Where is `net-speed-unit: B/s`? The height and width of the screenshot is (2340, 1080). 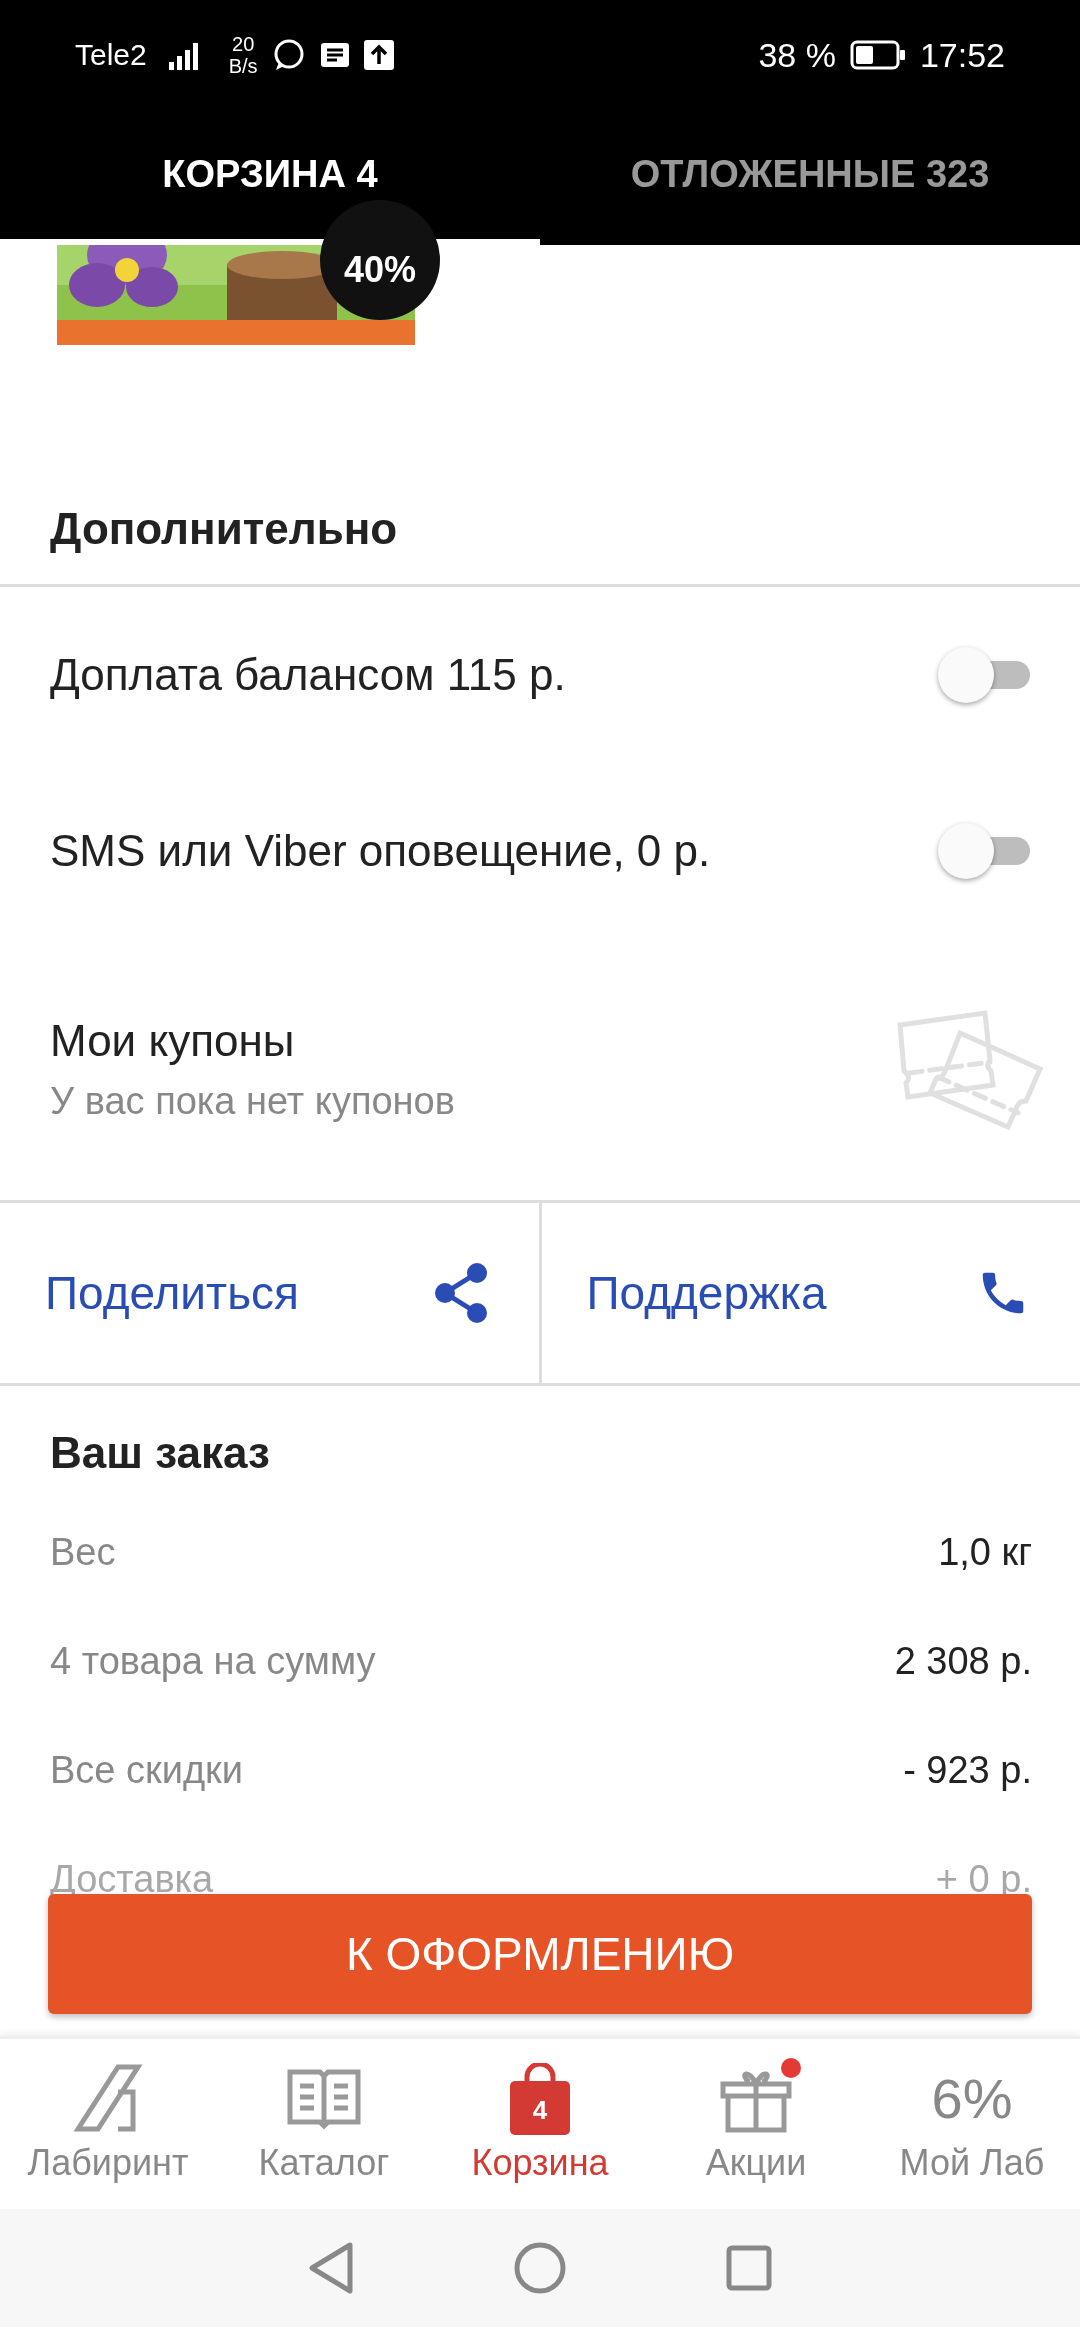 net-speed-unit: B/s is located at coordinates (243, 66).